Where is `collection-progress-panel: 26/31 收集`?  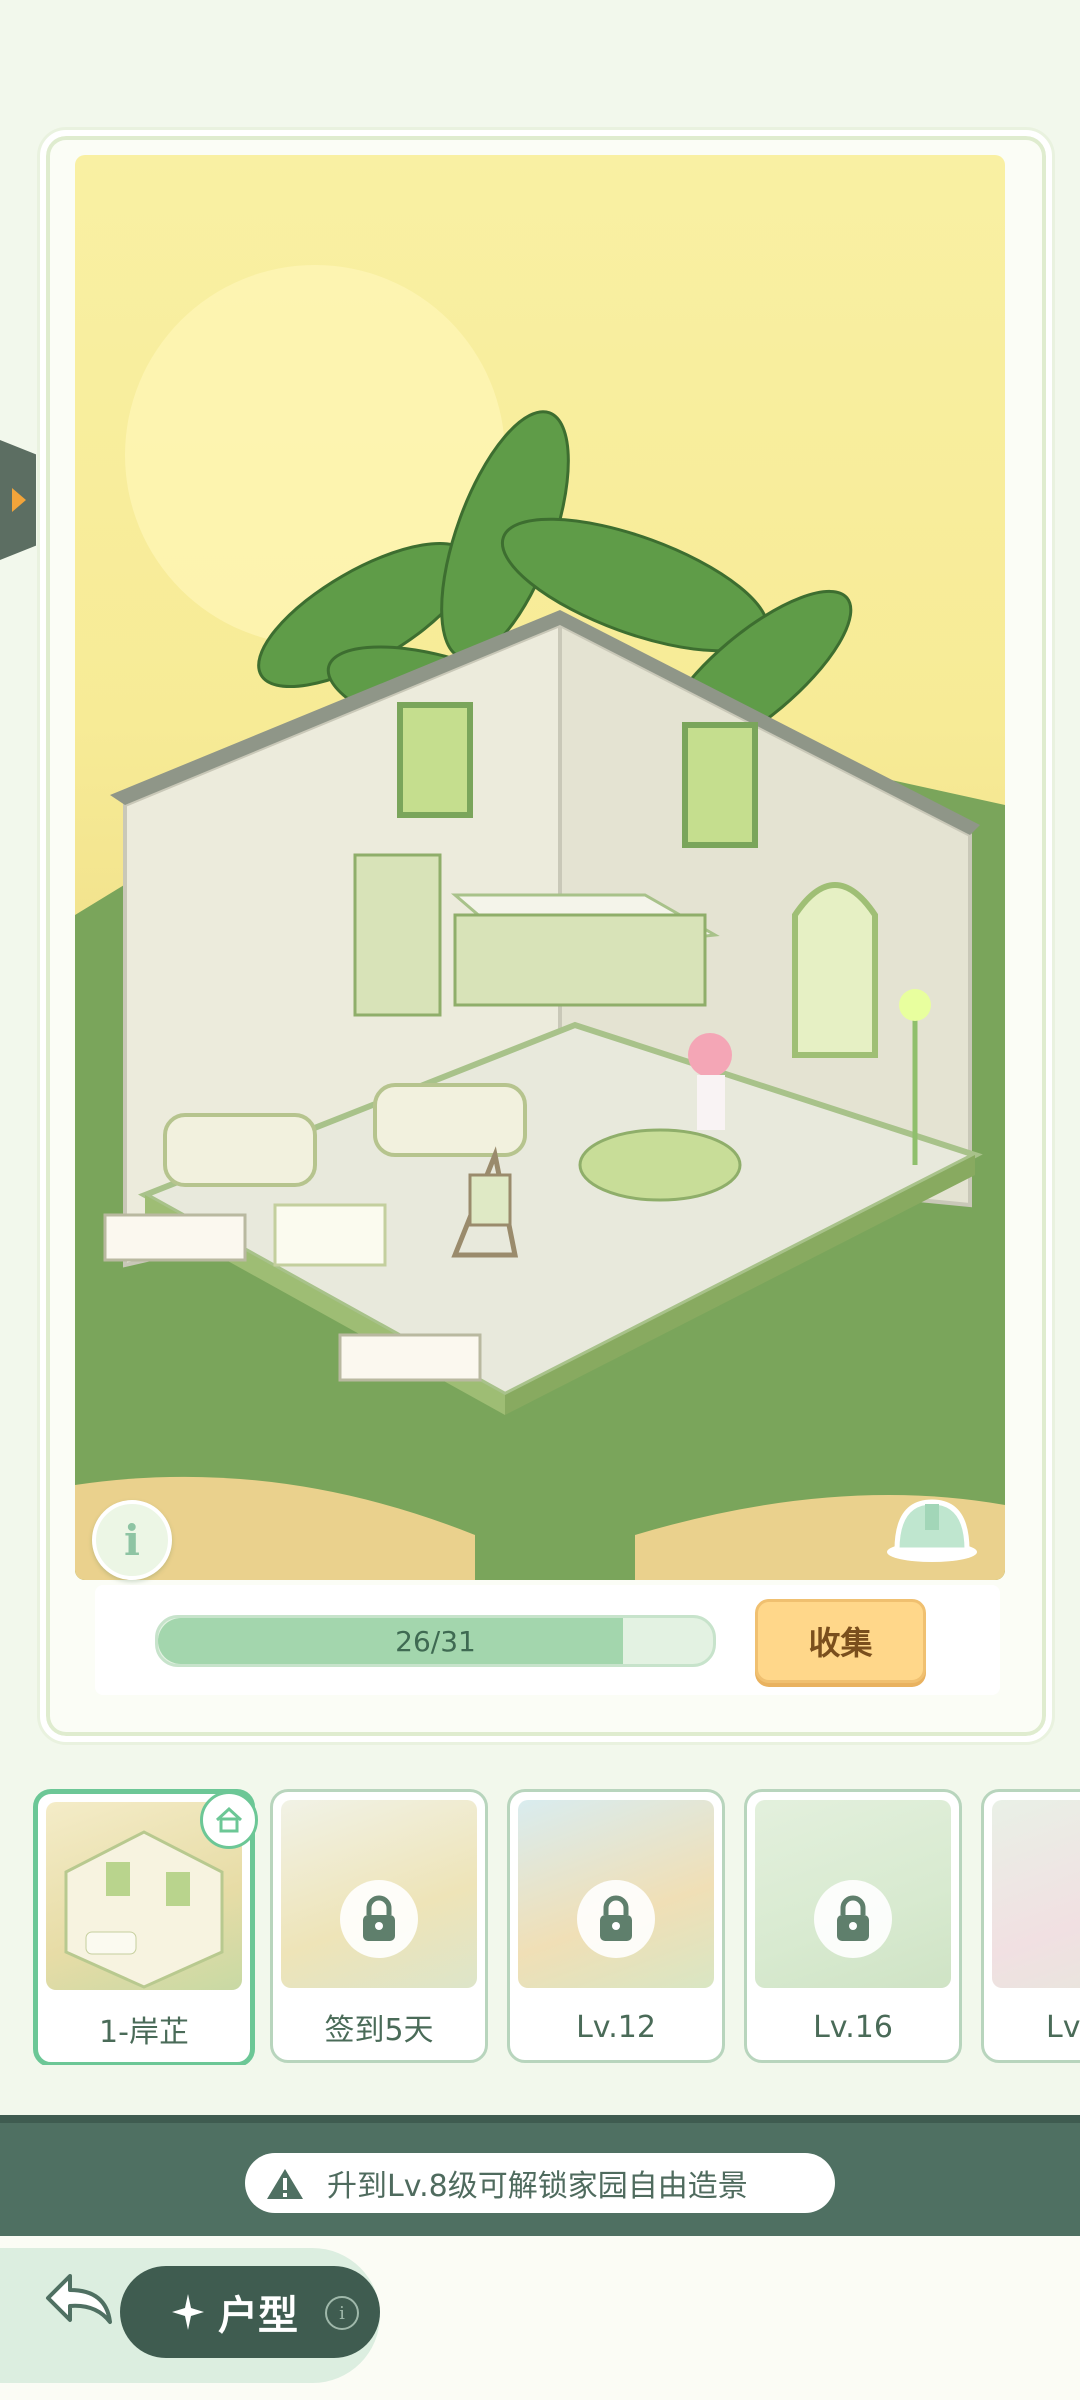 collection-progress-panel: 26/31 收集 is located at coordinates (547, 1640).